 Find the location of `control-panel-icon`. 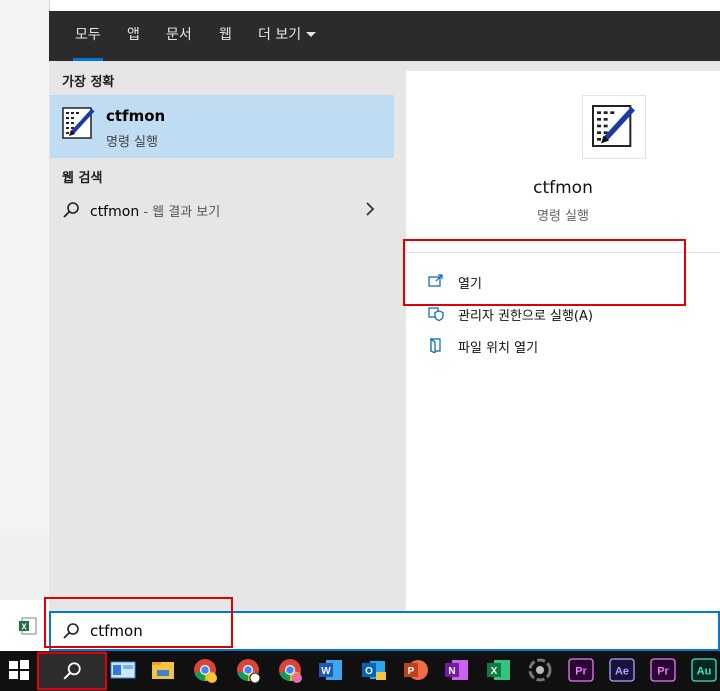

control-panel-icon is located at coordinates (123, 670).